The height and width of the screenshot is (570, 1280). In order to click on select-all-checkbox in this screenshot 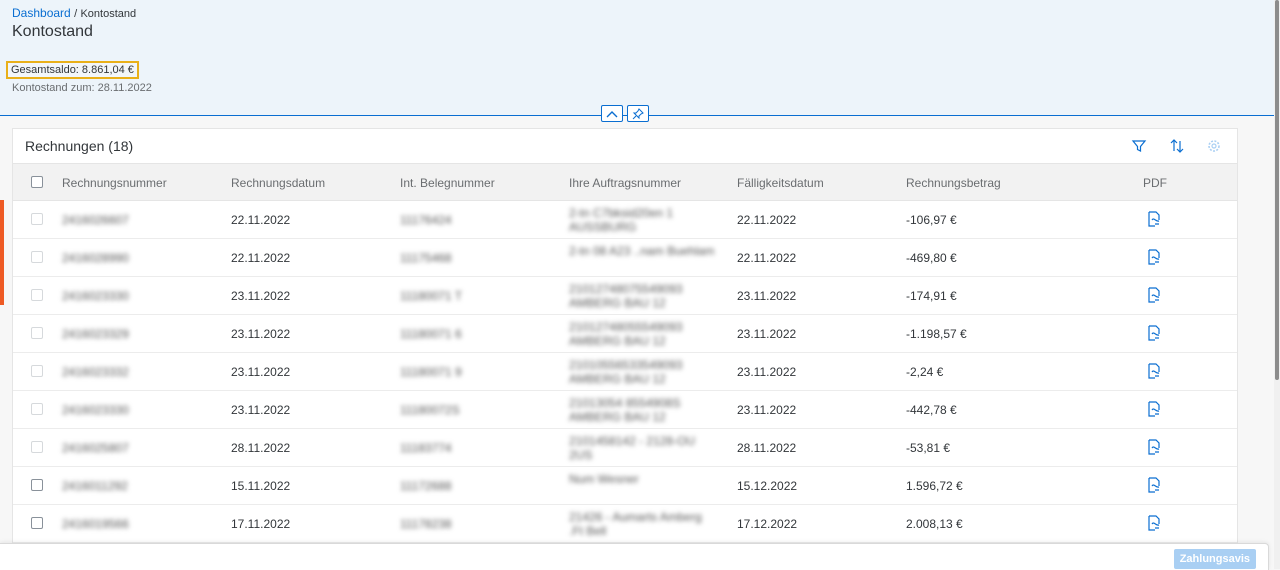, I will do `click(37, 182)`.